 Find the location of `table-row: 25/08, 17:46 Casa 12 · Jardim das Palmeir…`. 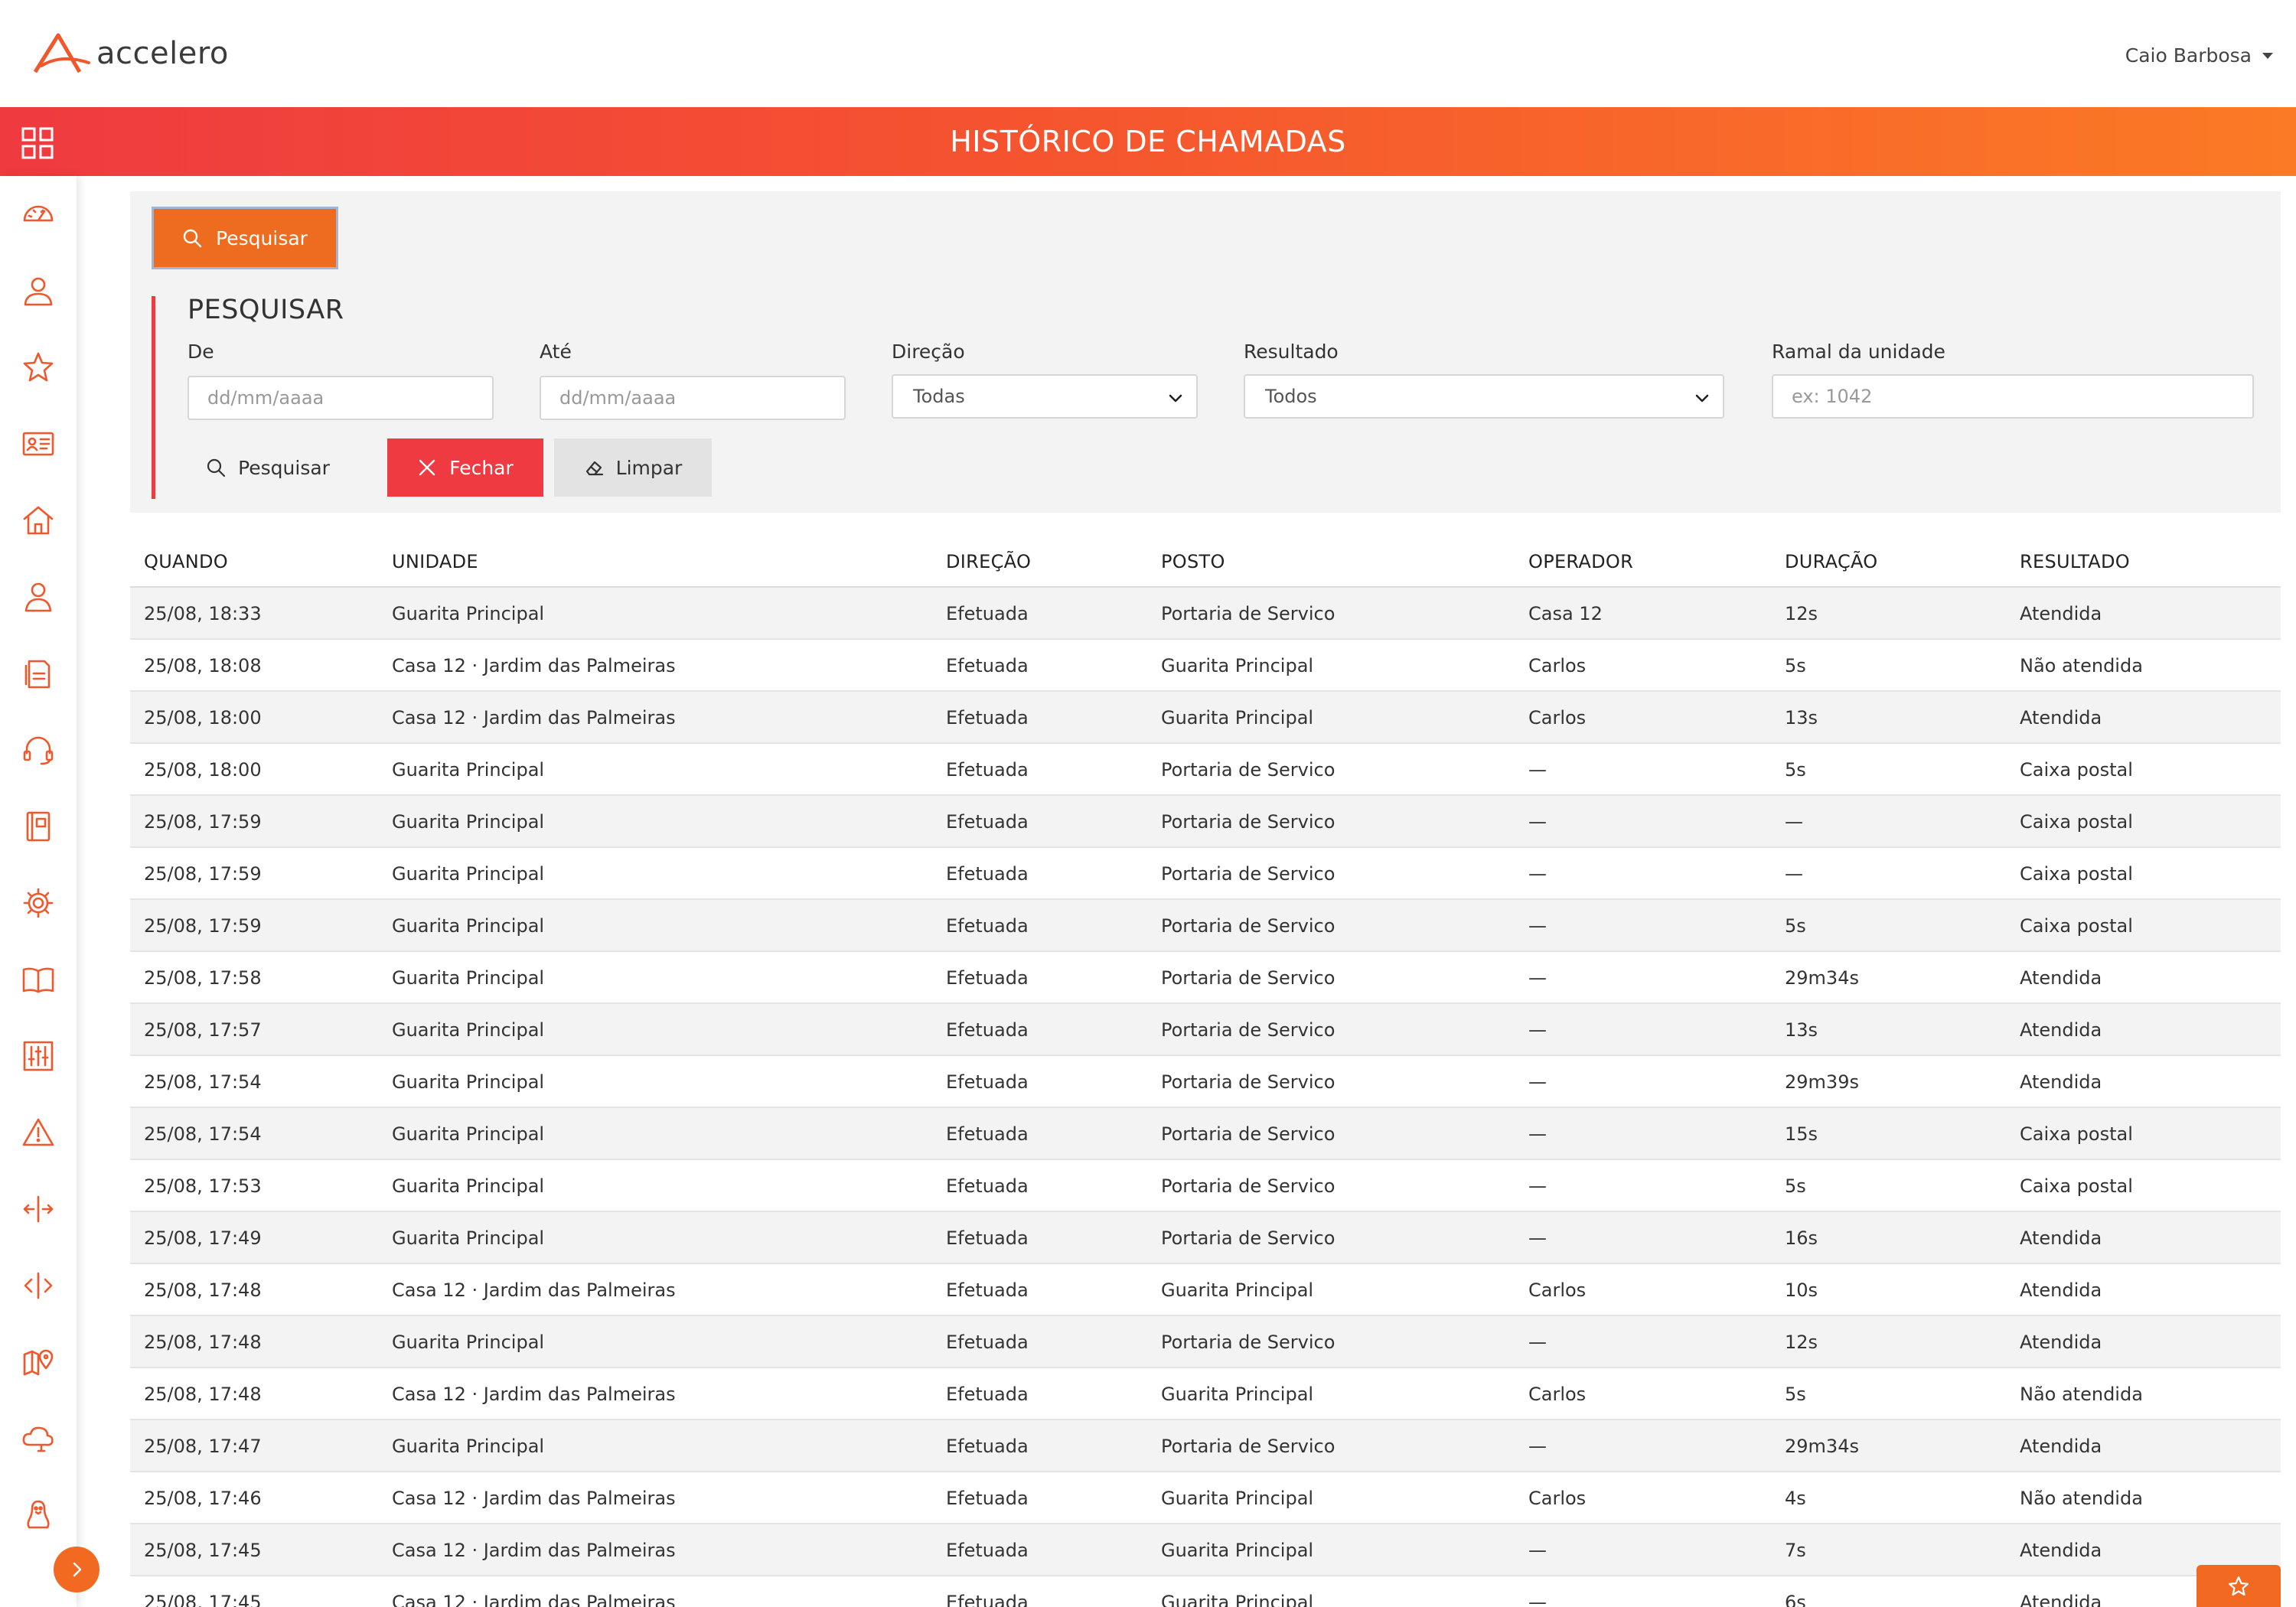

table-row: 25/08, 17:46 Casa 12 · Jardim das Palmeir… is located at coordinates (1205, 1498).